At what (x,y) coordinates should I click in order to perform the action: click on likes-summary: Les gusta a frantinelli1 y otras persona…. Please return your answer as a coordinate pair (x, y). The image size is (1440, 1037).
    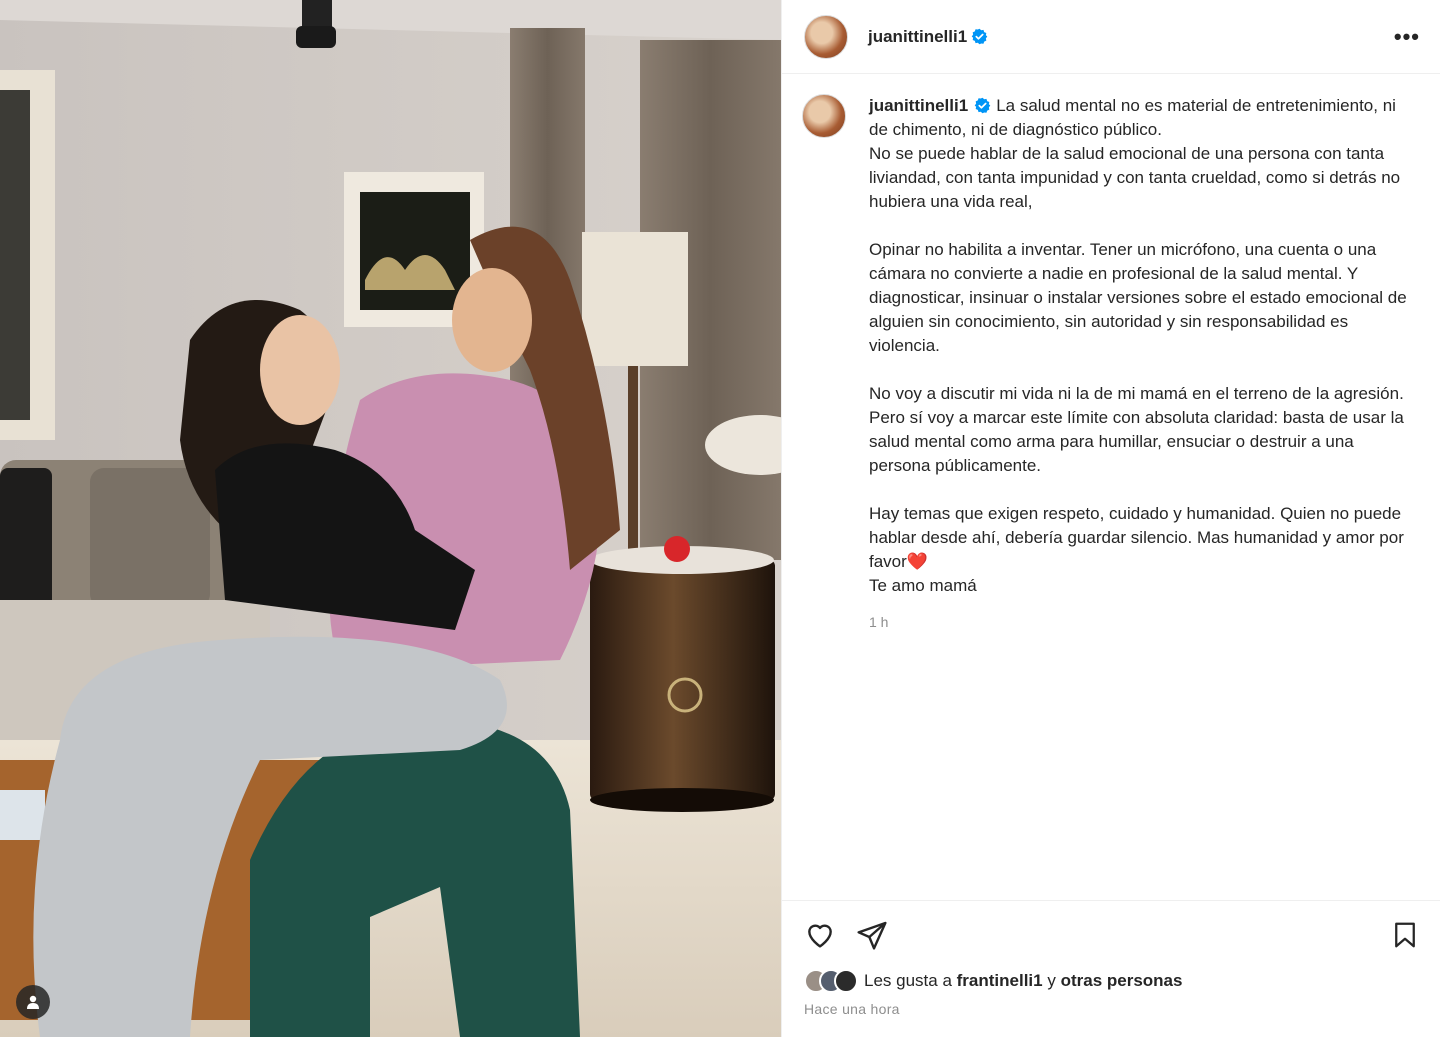
    Looking at the image, I should click on (1112, 981).